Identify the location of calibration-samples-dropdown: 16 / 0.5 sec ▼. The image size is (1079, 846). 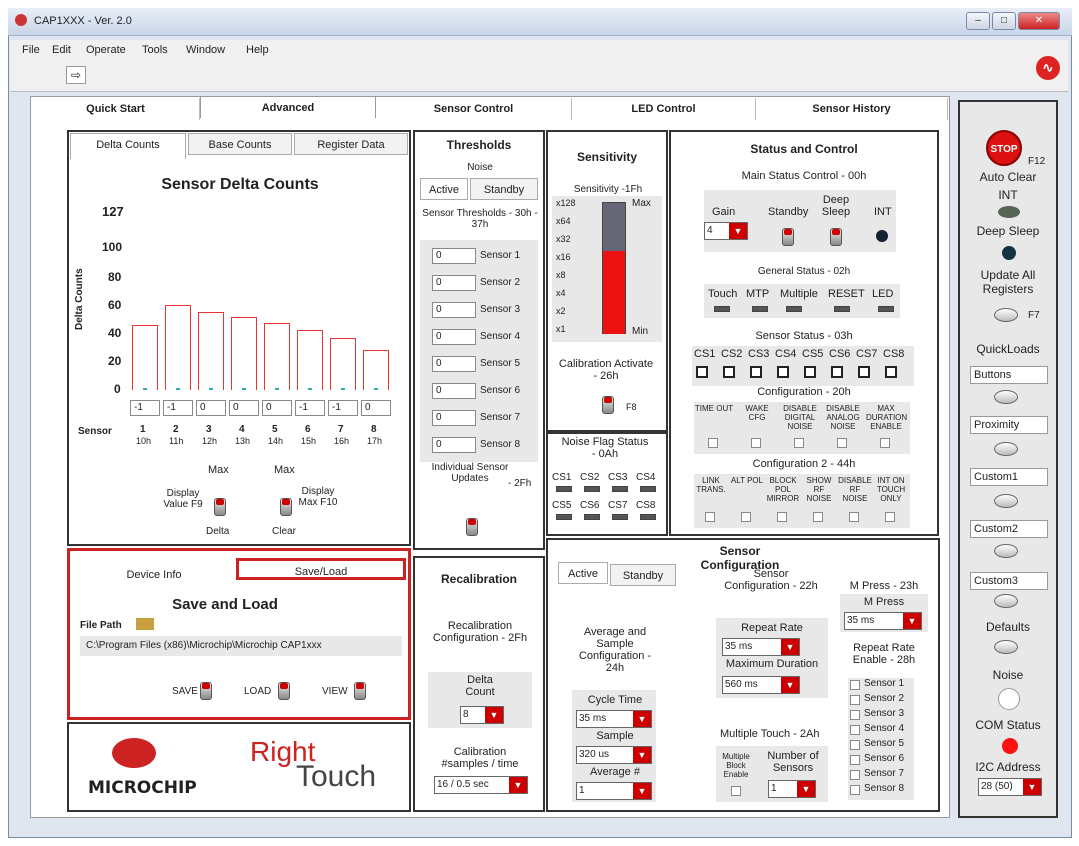
(481, 785).